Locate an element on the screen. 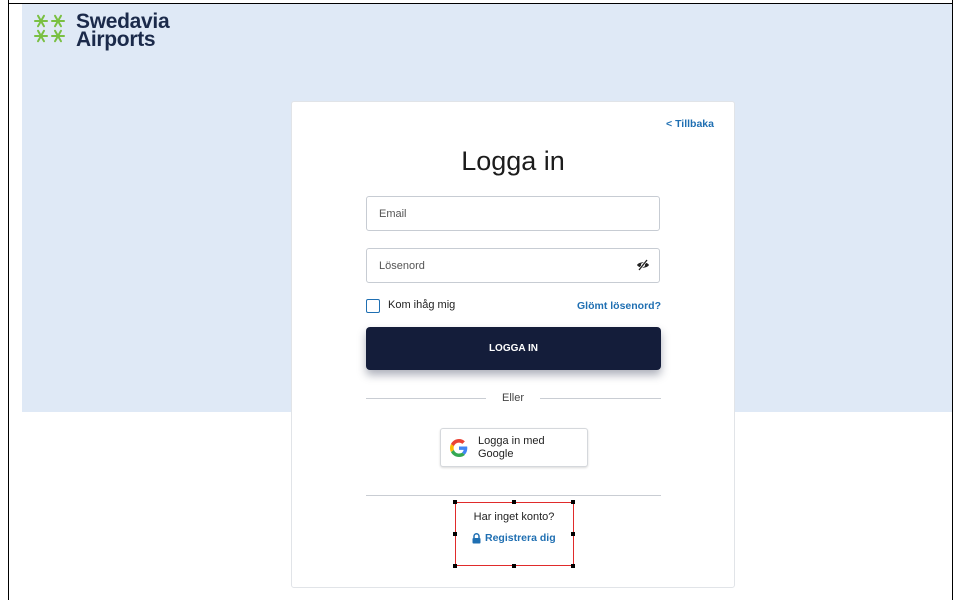 The image size is (955, 600). highlight-handle-ml is located at coordinates (455, 534).